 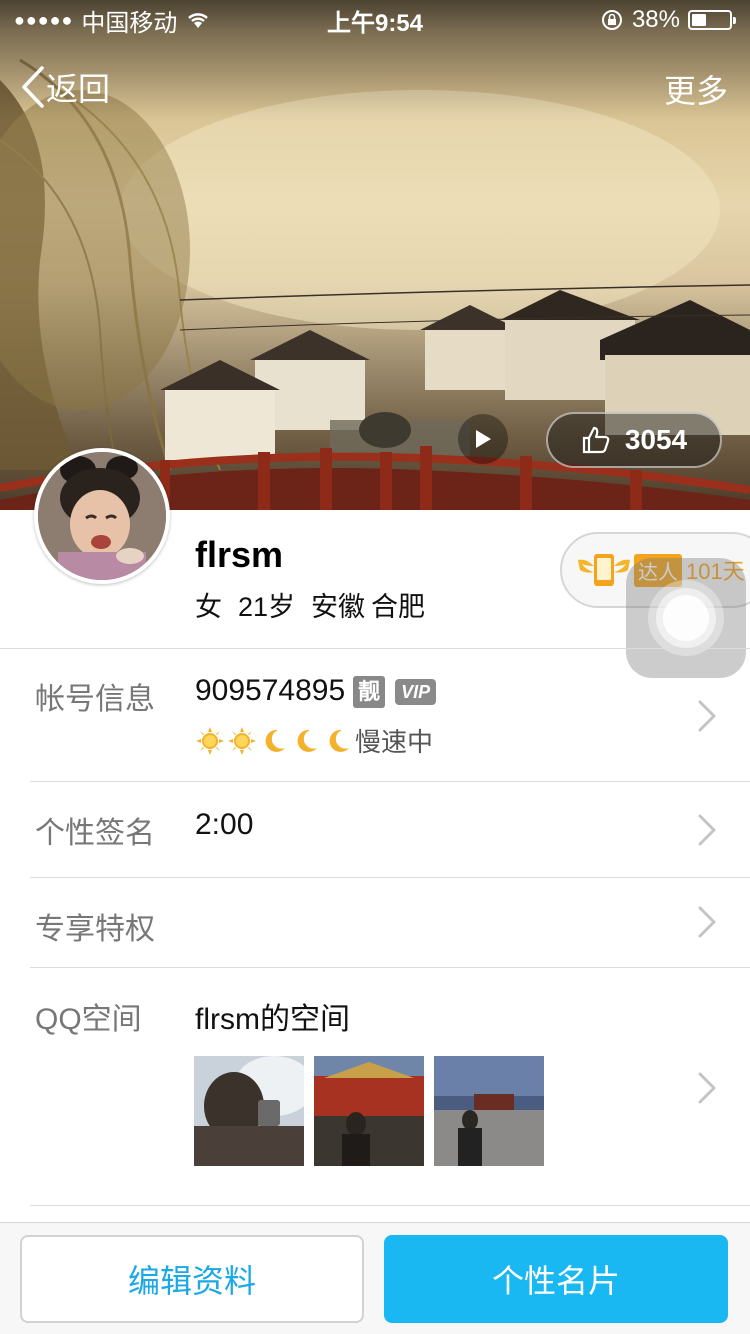 I want to click on like-button: 3054, so click(x=634, y=440).